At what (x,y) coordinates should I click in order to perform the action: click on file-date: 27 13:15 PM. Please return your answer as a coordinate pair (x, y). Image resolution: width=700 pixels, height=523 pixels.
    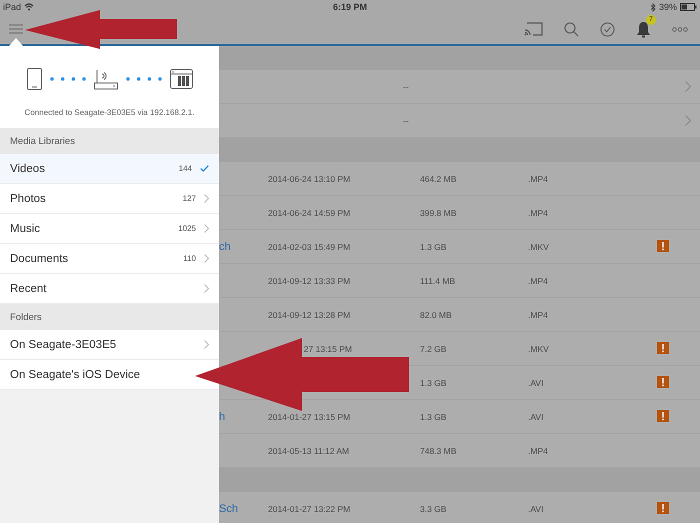
    Looking at the image, I should click on (328, 349).